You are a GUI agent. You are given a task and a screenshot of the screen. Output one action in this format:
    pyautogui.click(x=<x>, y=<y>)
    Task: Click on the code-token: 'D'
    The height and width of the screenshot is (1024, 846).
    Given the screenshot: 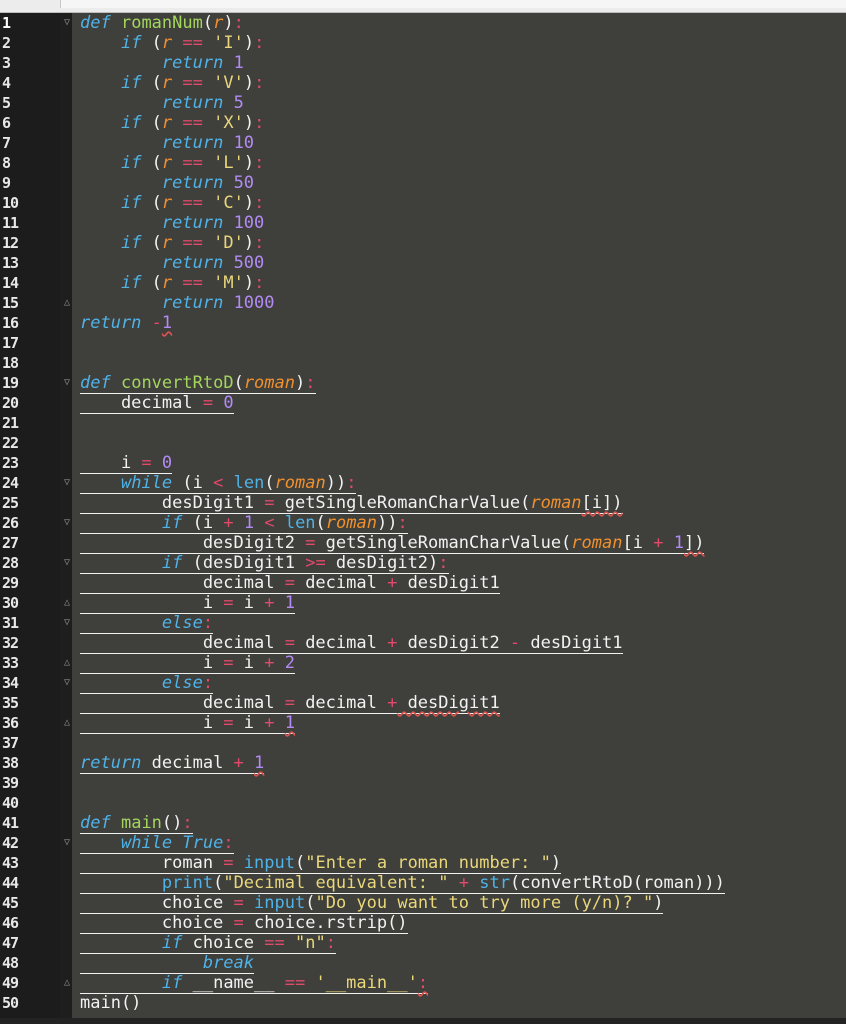 What is the action you would take?
    pyautogui.click(x=228, y=243)
    